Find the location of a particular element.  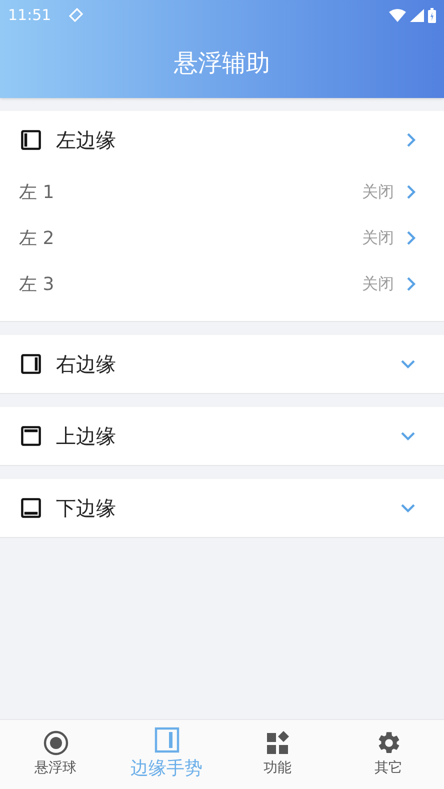

section-header: 上边缘 is located at coordinates (222, 436).